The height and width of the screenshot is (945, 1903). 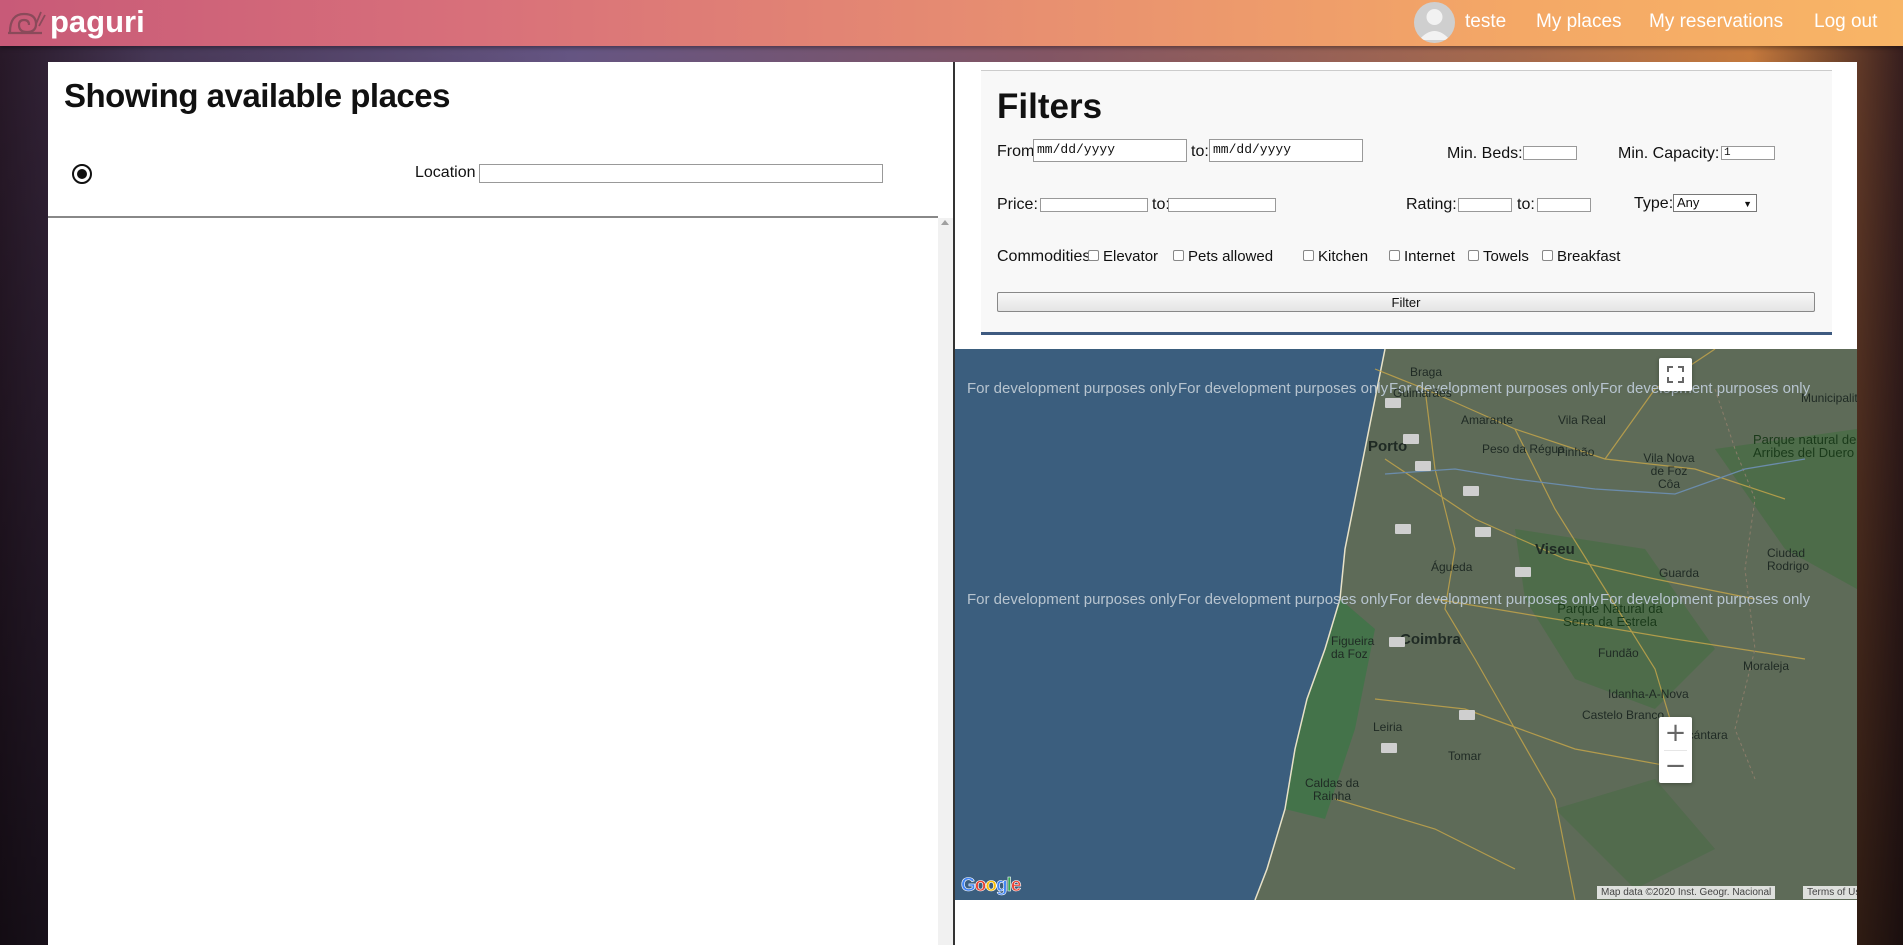 I want to click on zoom-out-button: −, so click(x=1675, y=767).